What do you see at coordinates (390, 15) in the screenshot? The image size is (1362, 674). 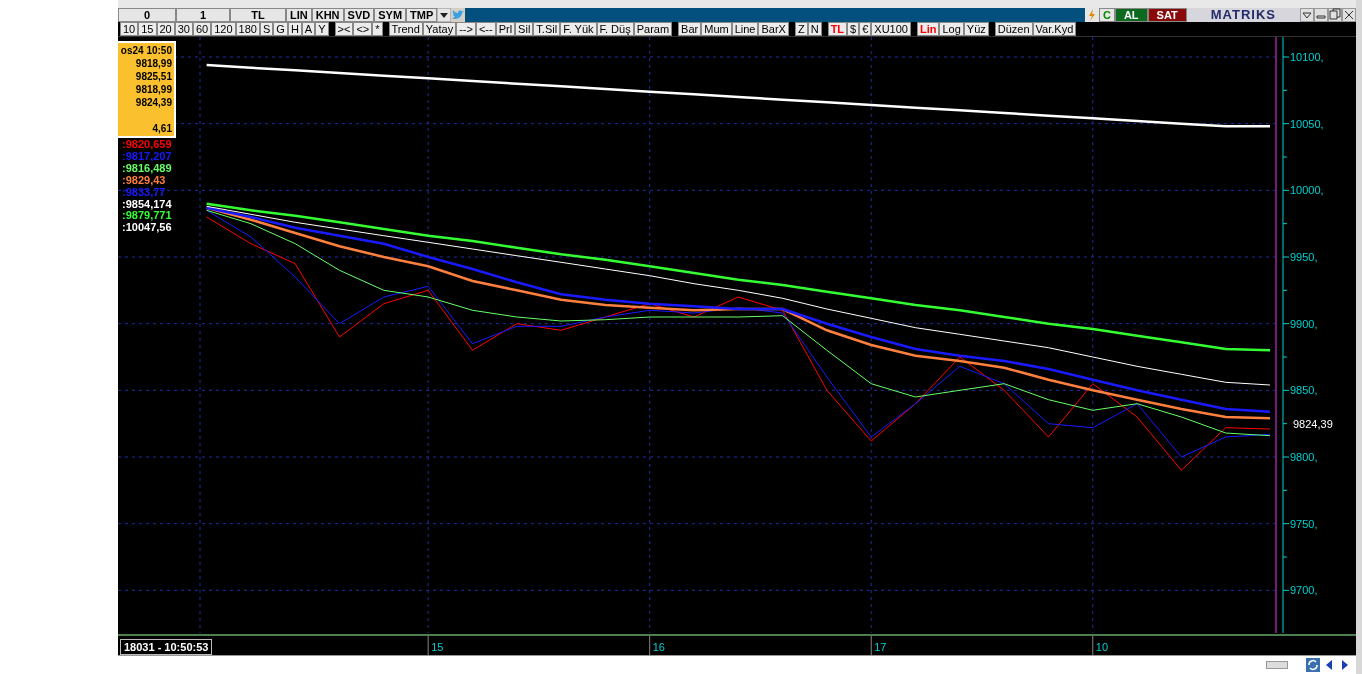 I see `toolbar-button: SYM` at bounding box center [390, 15].